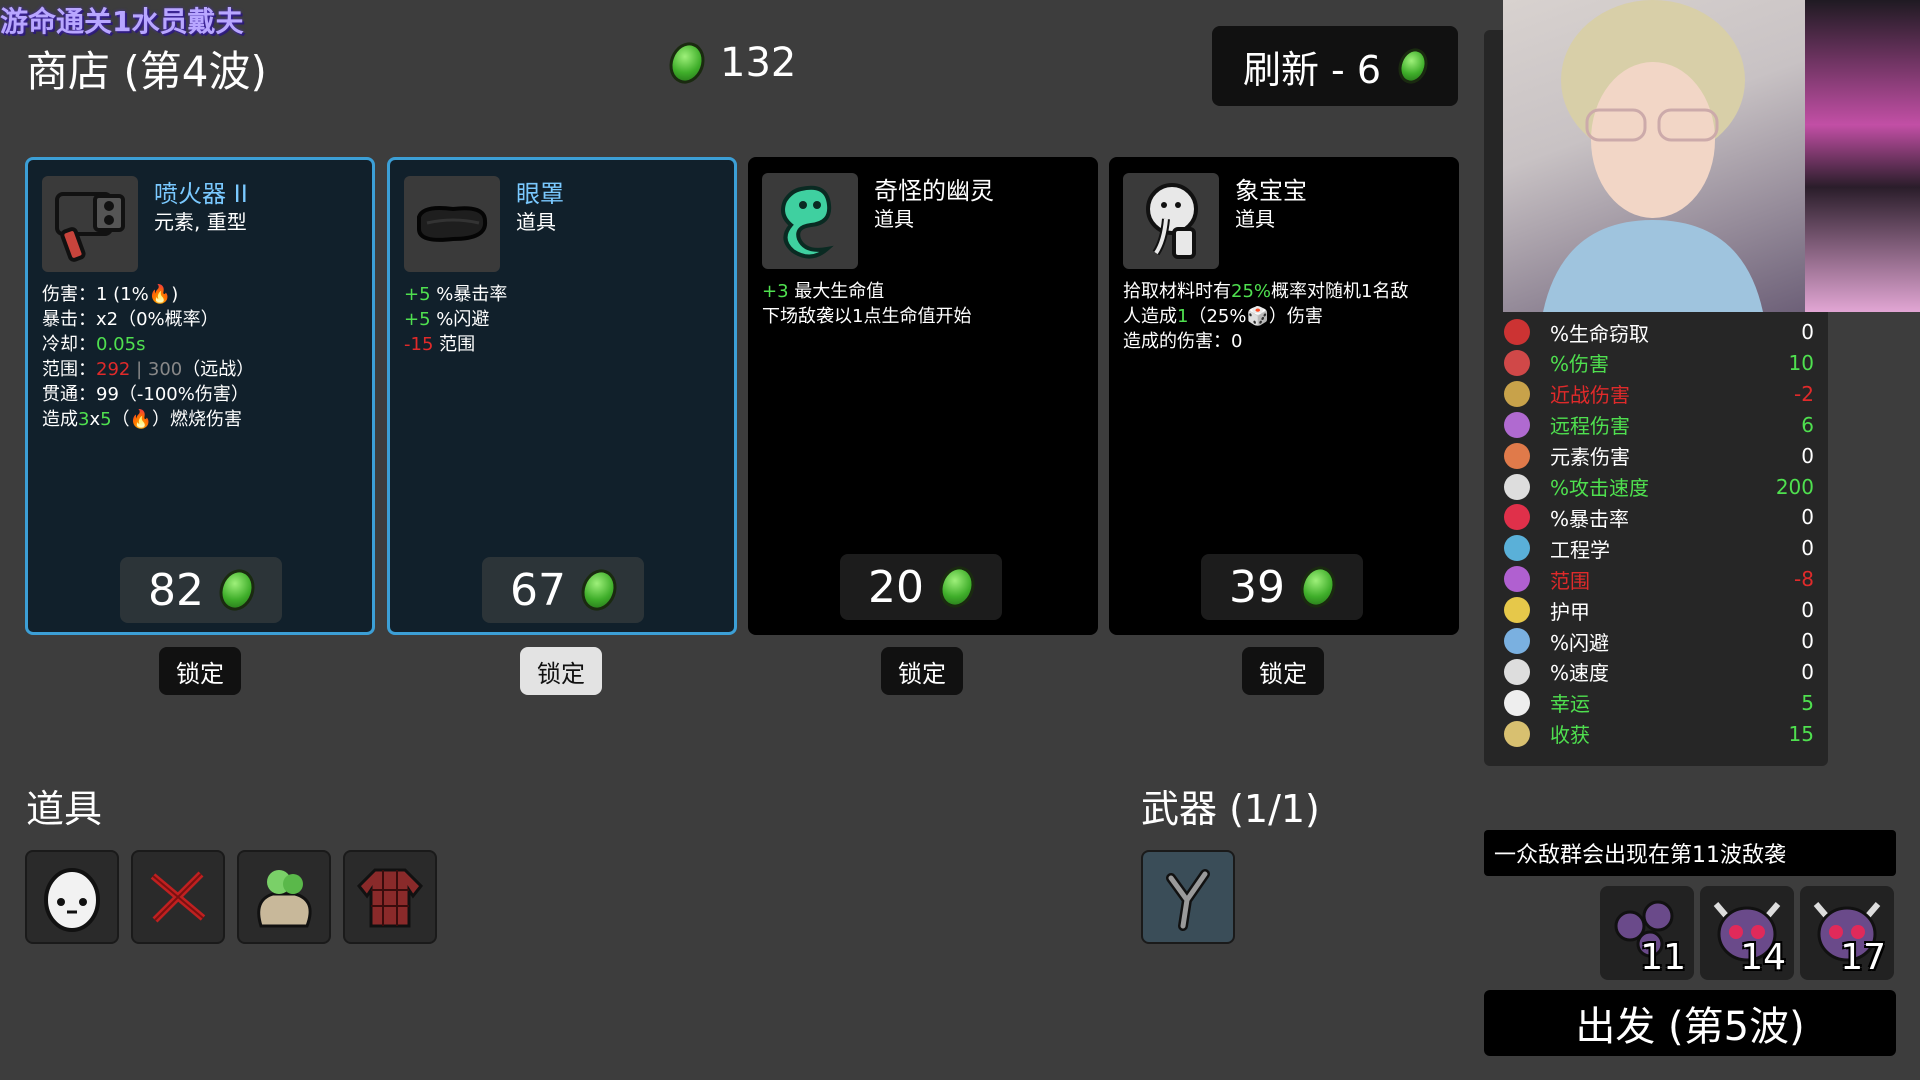 The image size is (1920, 1080). Describe the element at coordinates (1335, 66) in the screenshot. I see `reroll-button: 刷新 - 6` at that location.